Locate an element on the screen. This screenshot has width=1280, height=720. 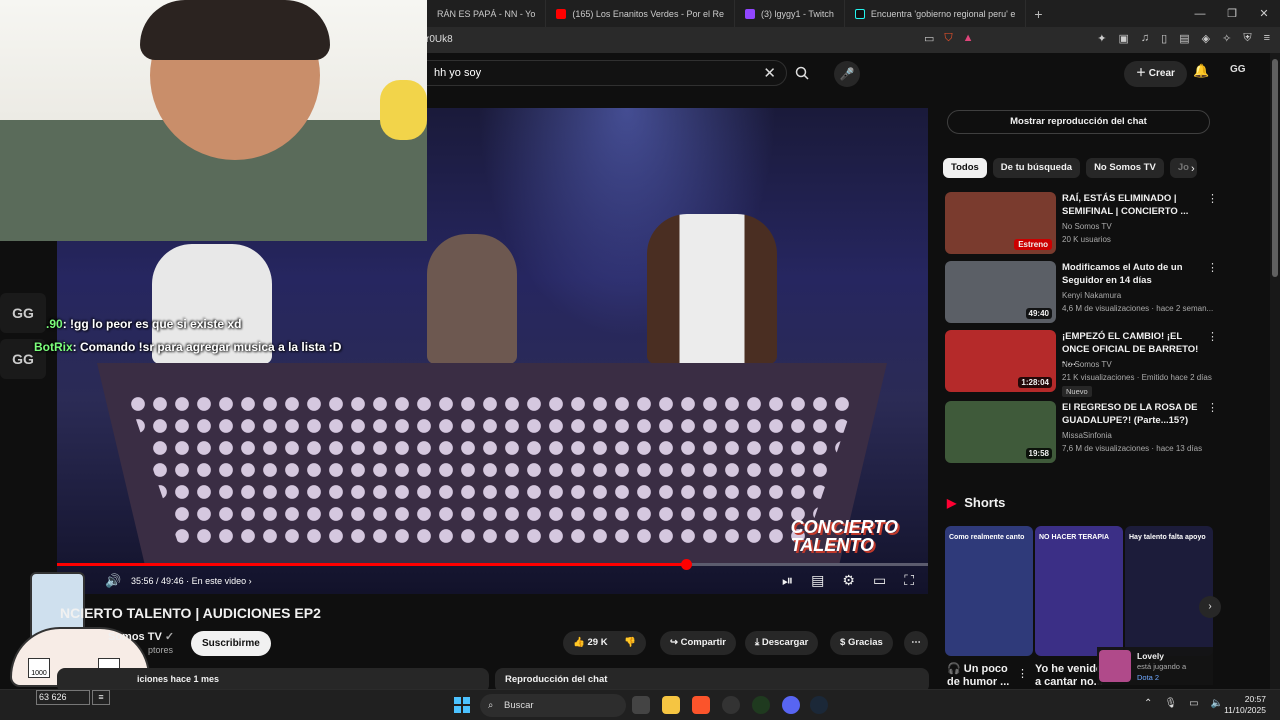
chevron-up-icon: ⌃ is located at coordinates (1148, 703).